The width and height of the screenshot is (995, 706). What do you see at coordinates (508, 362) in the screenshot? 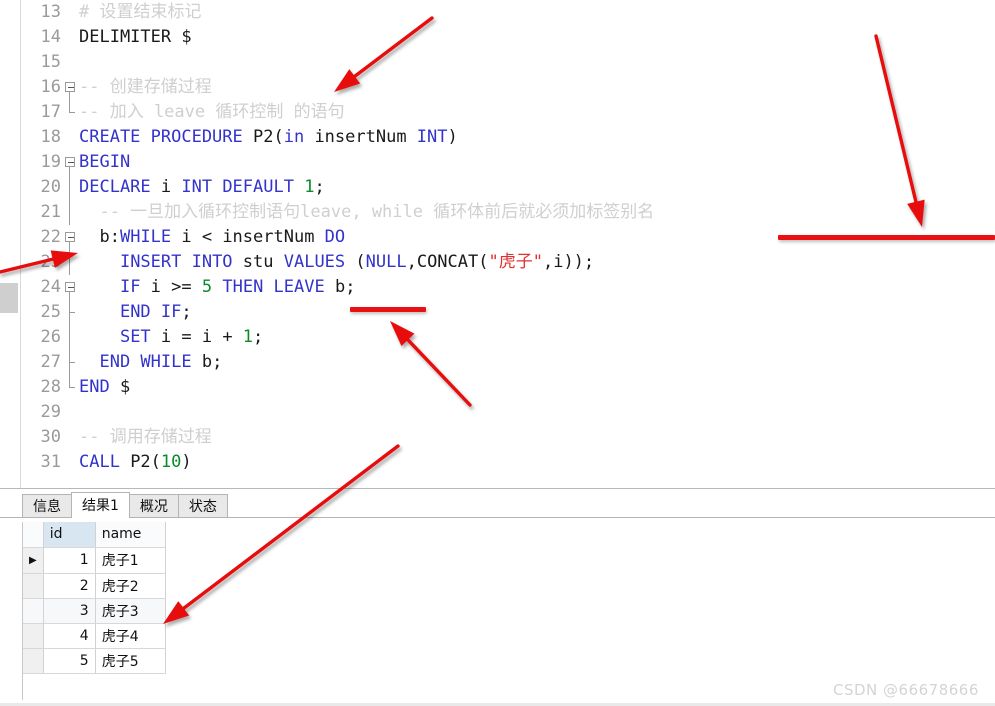
I see `code-line: 27 END WHILE b;` at bounding box center [508, 362].